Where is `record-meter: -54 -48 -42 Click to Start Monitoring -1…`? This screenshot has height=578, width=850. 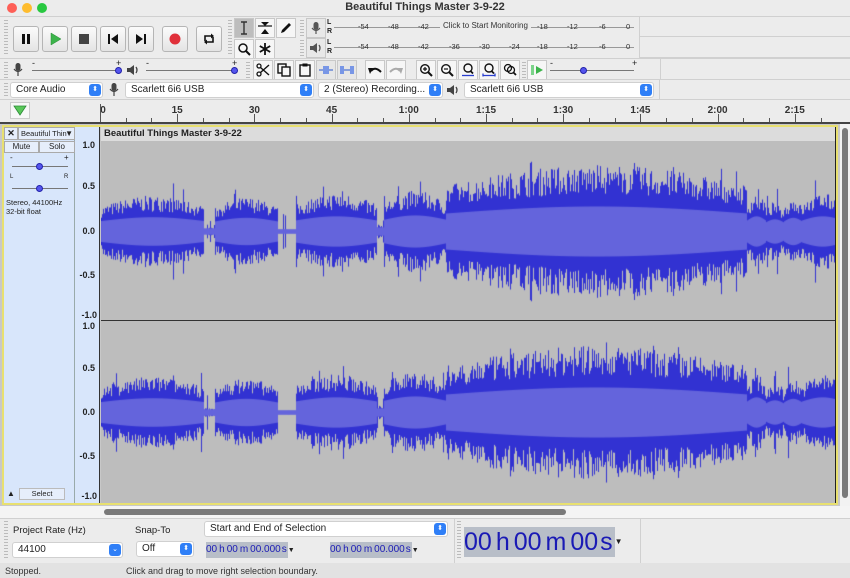
record-meter: -54 -48 -42 Click to Start Monitoring -1… is located at coordinates (485, 27).